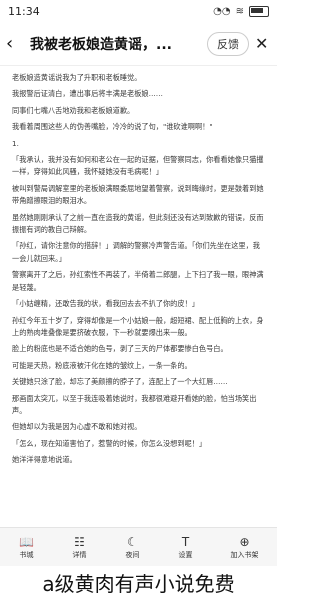  I want to click on paragraph: 1., so click(15, 143).